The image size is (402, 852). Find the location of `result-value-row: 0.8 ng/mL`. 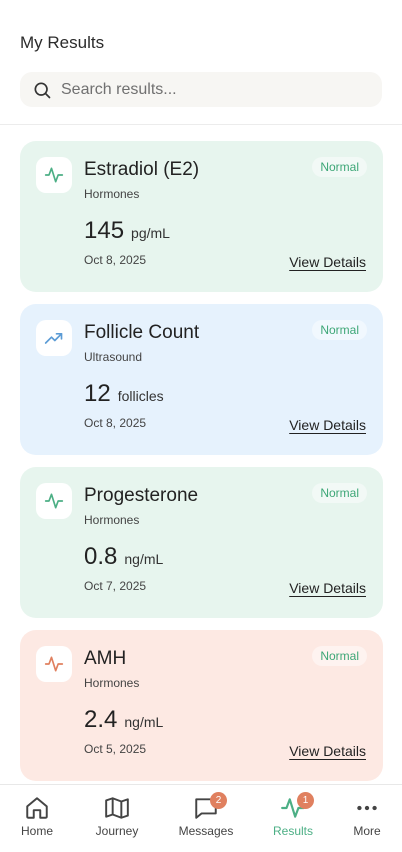

result-value-row: 0.8 ng/mL is located at coordinates (123, 557).